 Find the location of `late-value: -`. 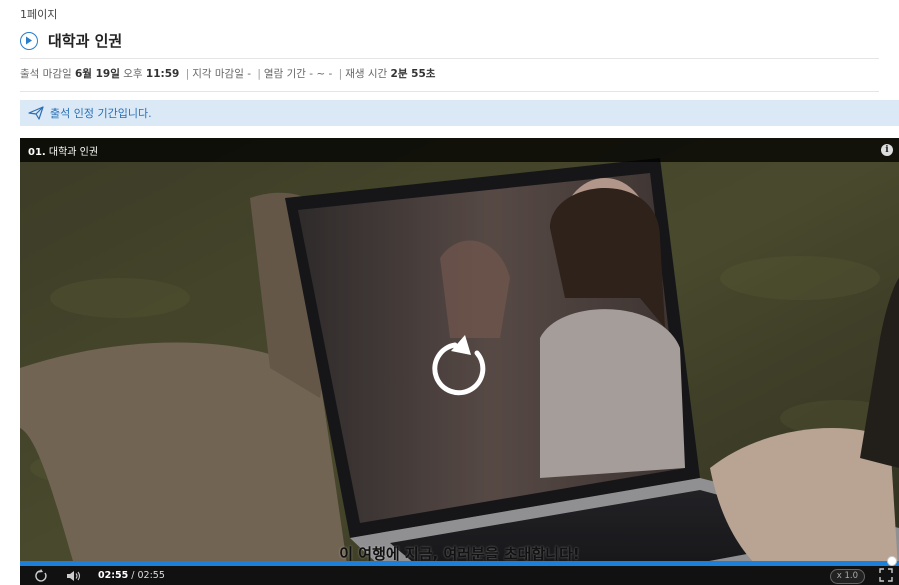

late-value: - is located at coordinates (249, 74).